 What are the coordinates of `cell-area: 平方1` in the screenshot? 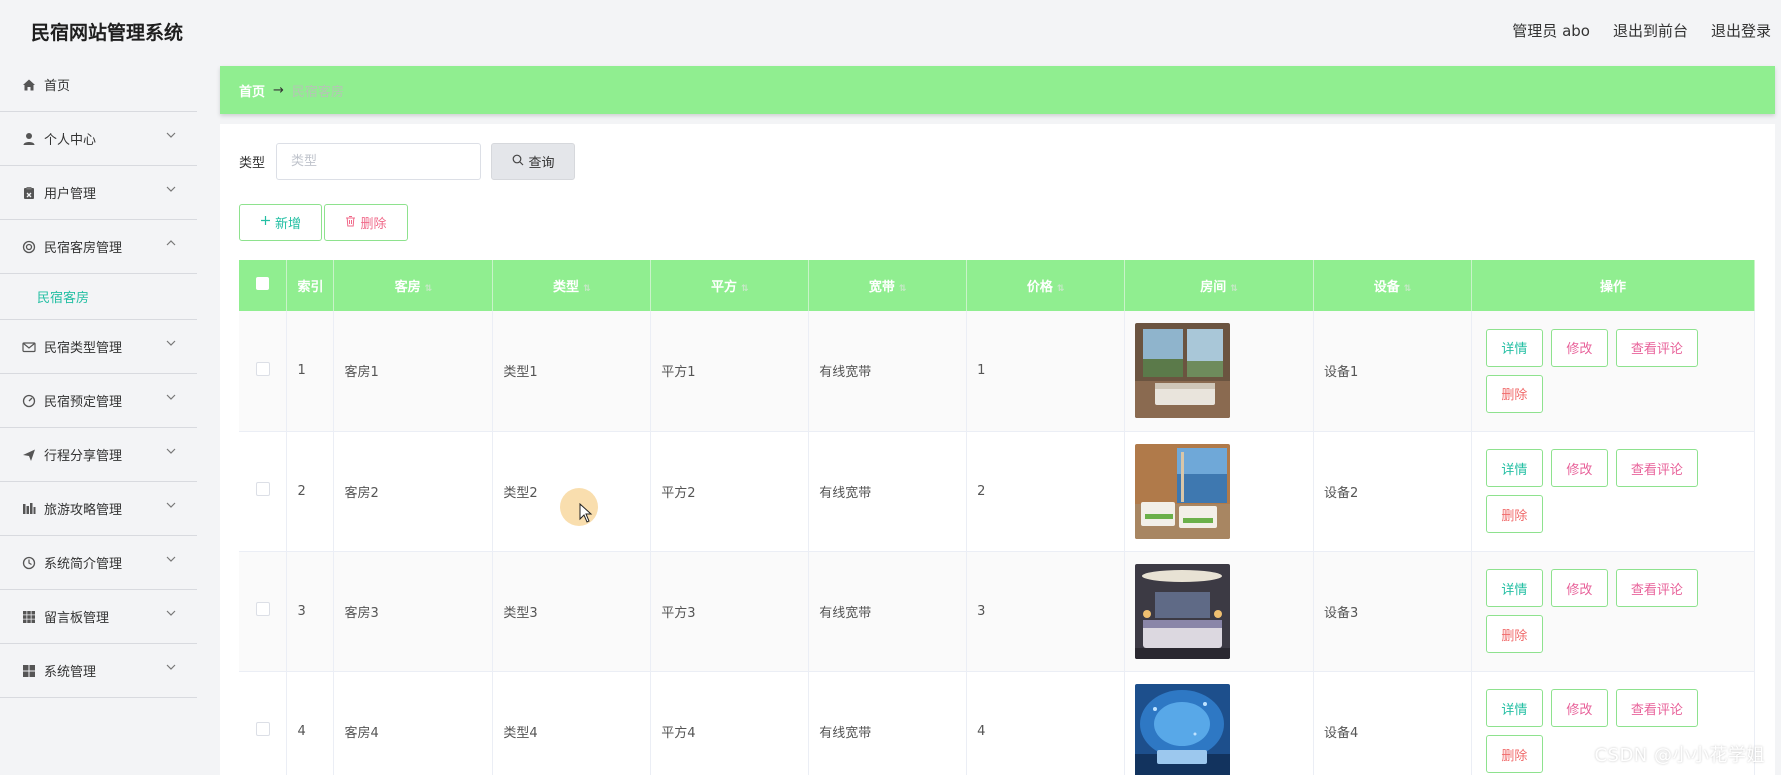 It's located at (730, 371).